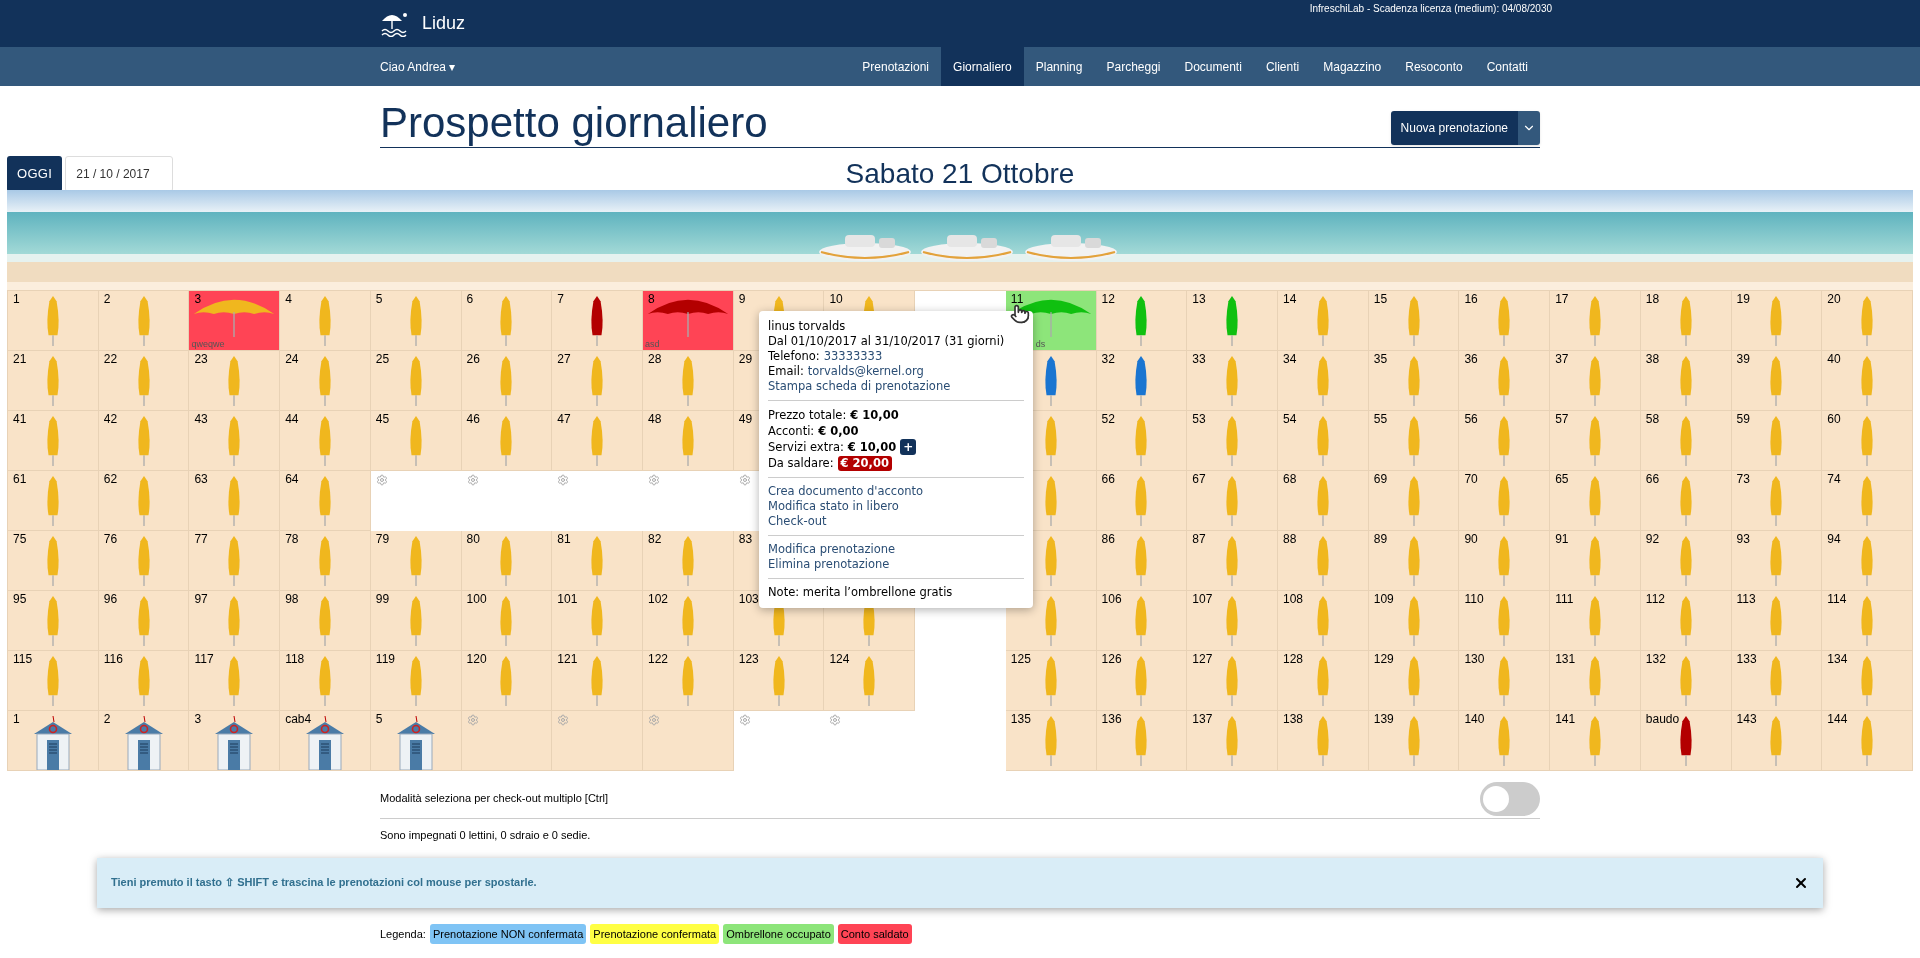 This screenshot has width=1920, height=958. Describe the element at coordinates (204, 659) in the screenshot. I see `spot-number: 117` at that location.